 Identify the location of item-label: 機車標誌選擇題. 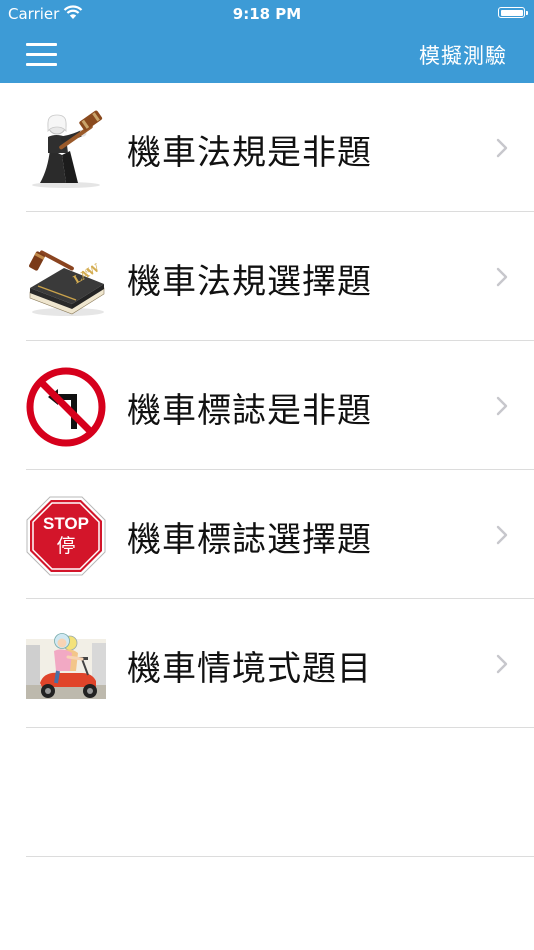
(249, 540).